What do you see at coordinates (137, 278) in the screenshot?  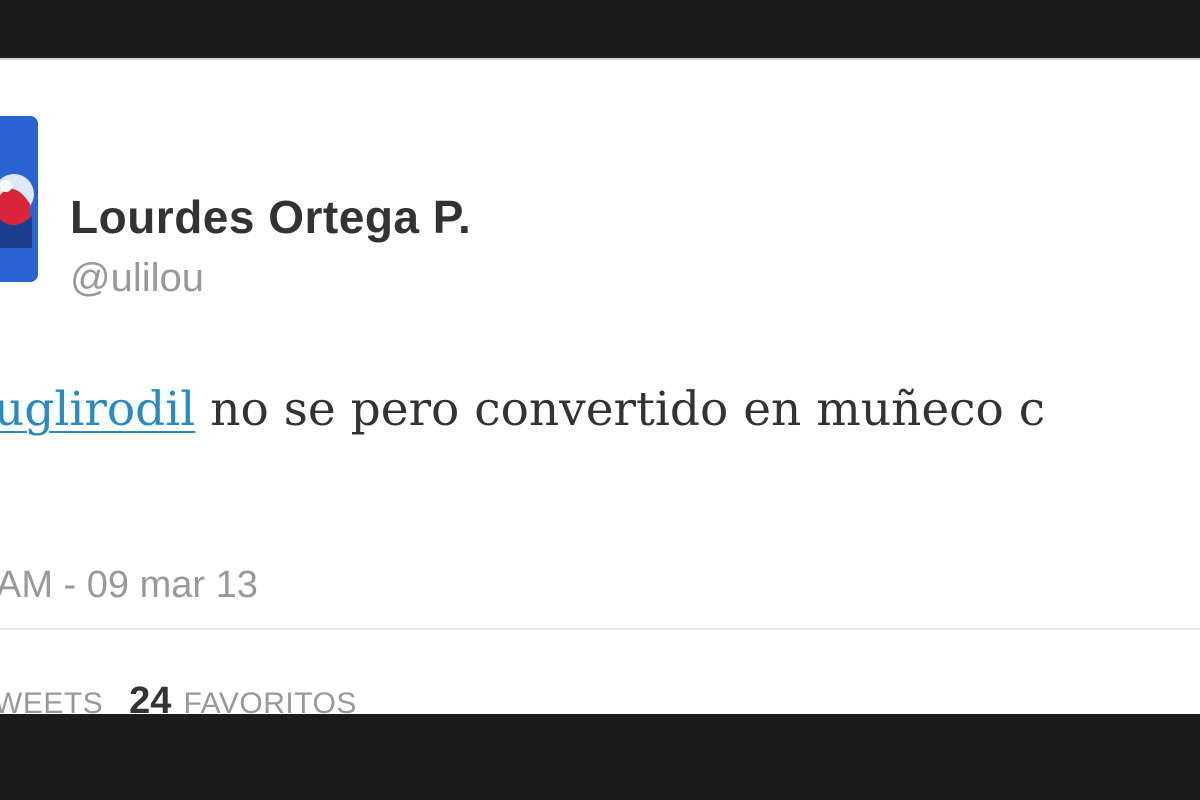 I see `user-handle: @ulilou` at bounding box center [137, 278].